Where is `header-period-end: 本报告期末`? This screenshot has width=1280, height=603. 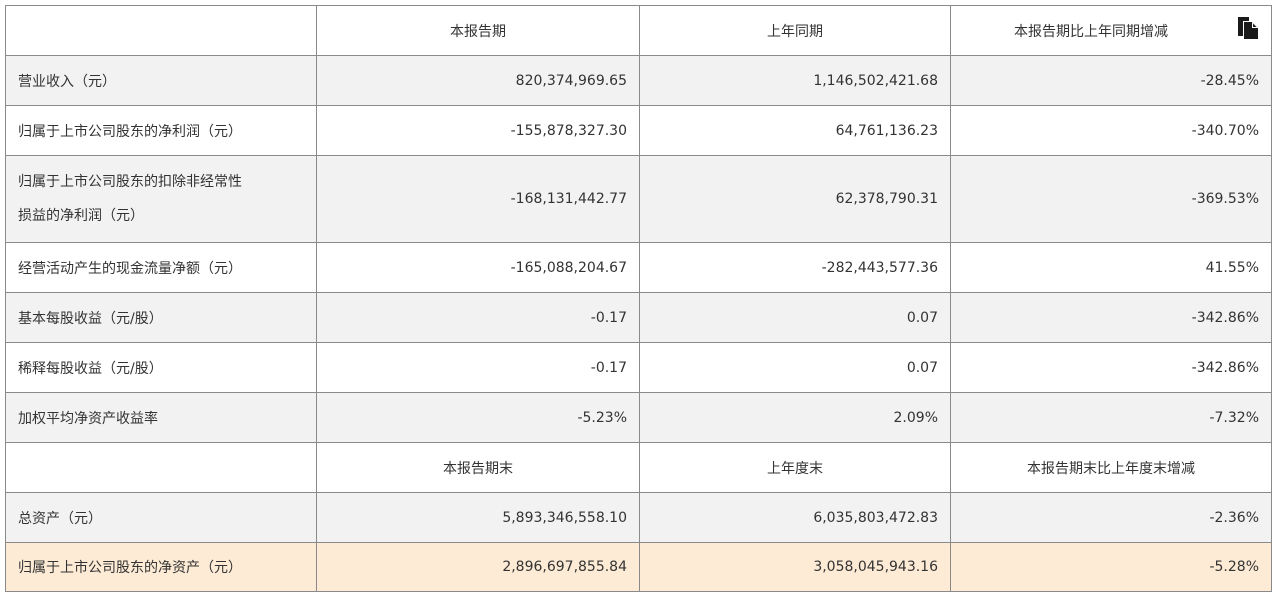 header-period-end: 本报告期末 is located at coordinates (478, 467).